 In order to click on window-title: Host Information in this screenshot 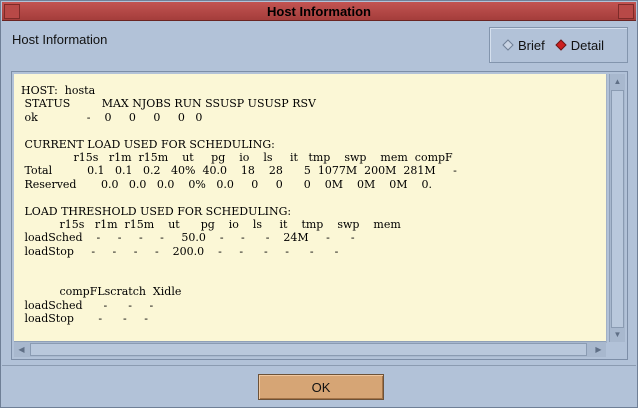, I will do `click(319, 11)`.